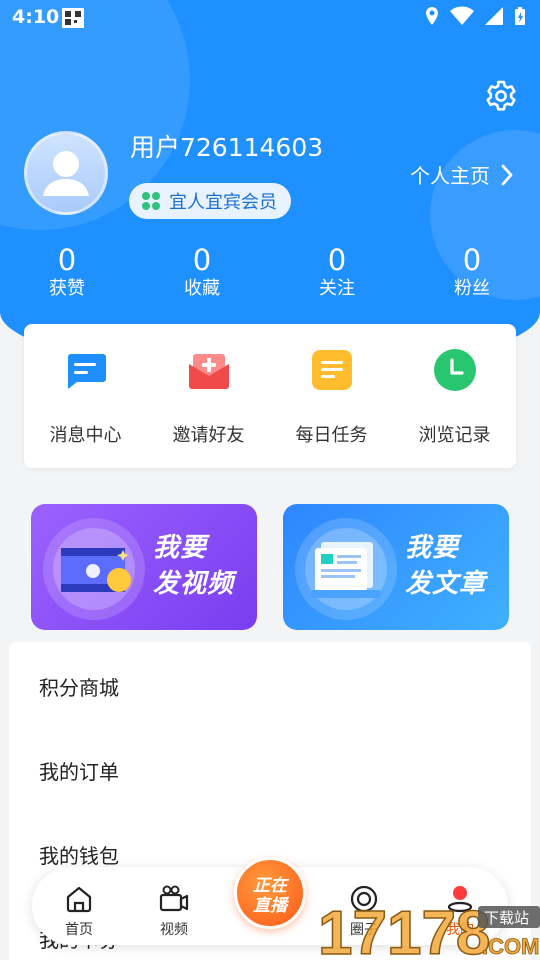  What do you see at coordinates (202, 288) in the screenshot?
I see `stat-label: 收藏` at bounding box center [202, 288].